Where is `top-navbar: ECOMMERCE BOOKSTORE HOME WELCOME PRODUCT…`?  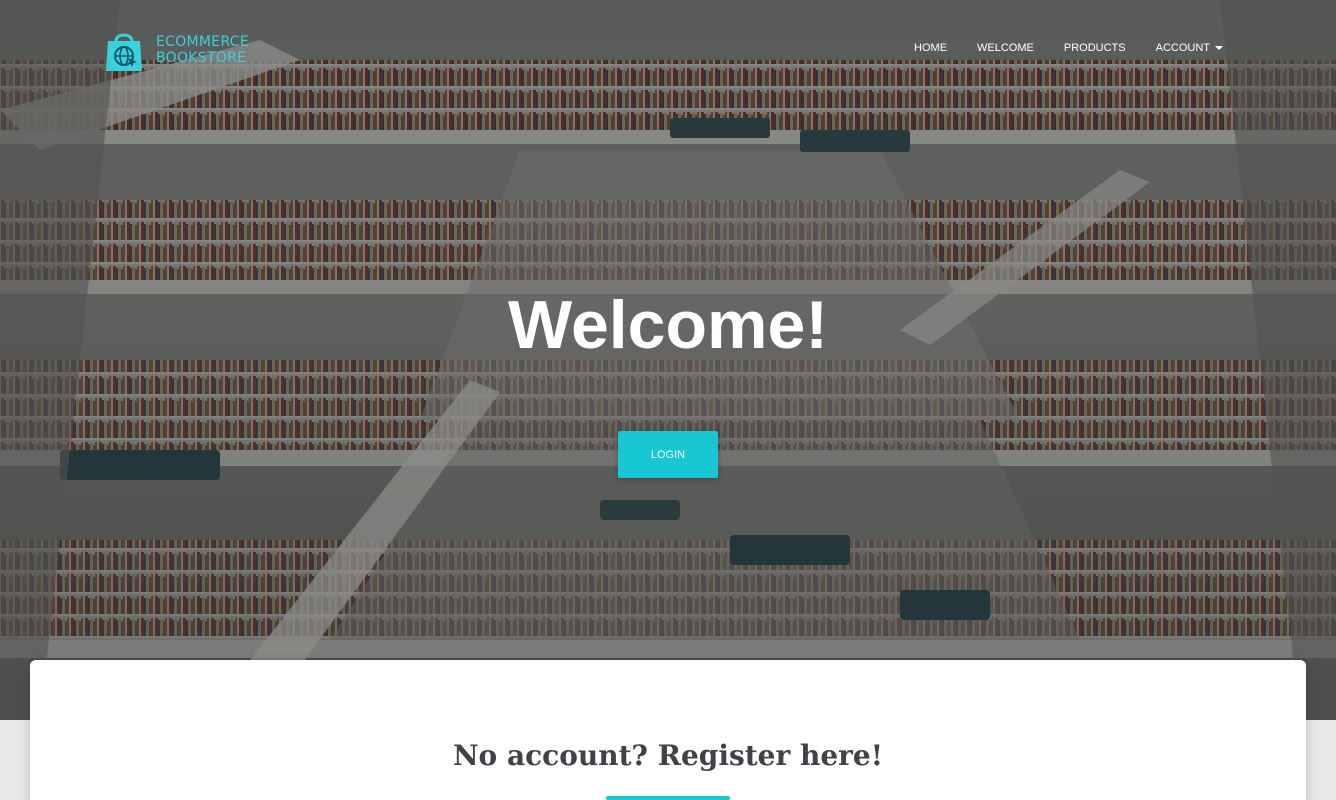
top-navbar: ECOMMERCE BOOKSTORE HOME WELCOME PRODUCT… is located at coordinates (668, 50).